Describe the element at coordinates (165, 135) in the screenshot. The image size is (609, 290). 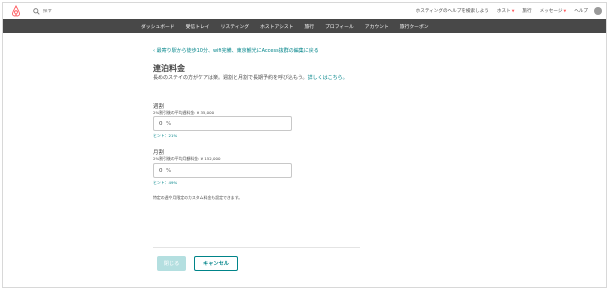
I see `weekly-discount-hint: ヒント：21%` at that location.